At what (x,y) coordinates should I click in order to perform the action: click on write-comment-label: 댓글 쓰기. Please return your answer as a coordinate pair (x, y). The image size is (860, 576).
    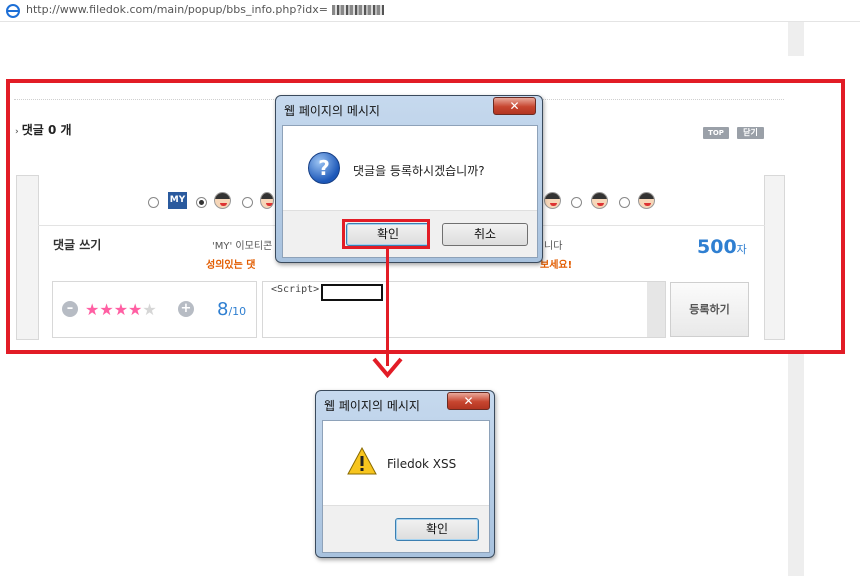
    Looking at the image, I should click on (77, 245).